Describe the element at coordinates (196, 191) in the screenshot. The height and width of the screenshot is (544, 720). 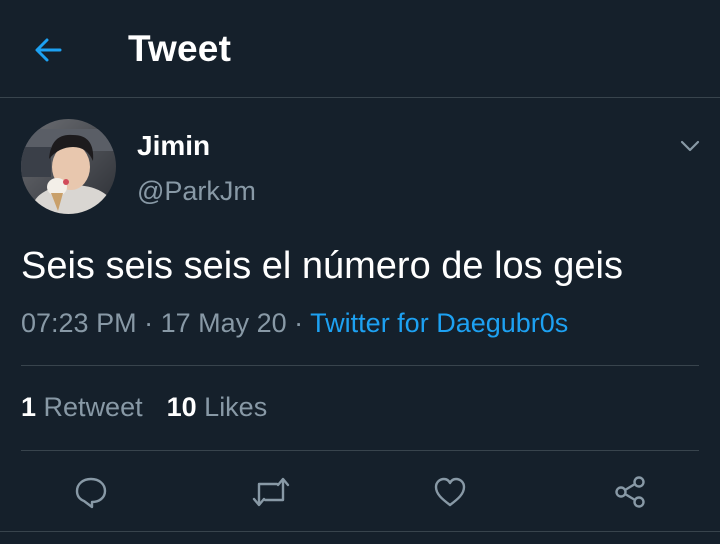
I see `author-handle: @ParkJm` at that location.